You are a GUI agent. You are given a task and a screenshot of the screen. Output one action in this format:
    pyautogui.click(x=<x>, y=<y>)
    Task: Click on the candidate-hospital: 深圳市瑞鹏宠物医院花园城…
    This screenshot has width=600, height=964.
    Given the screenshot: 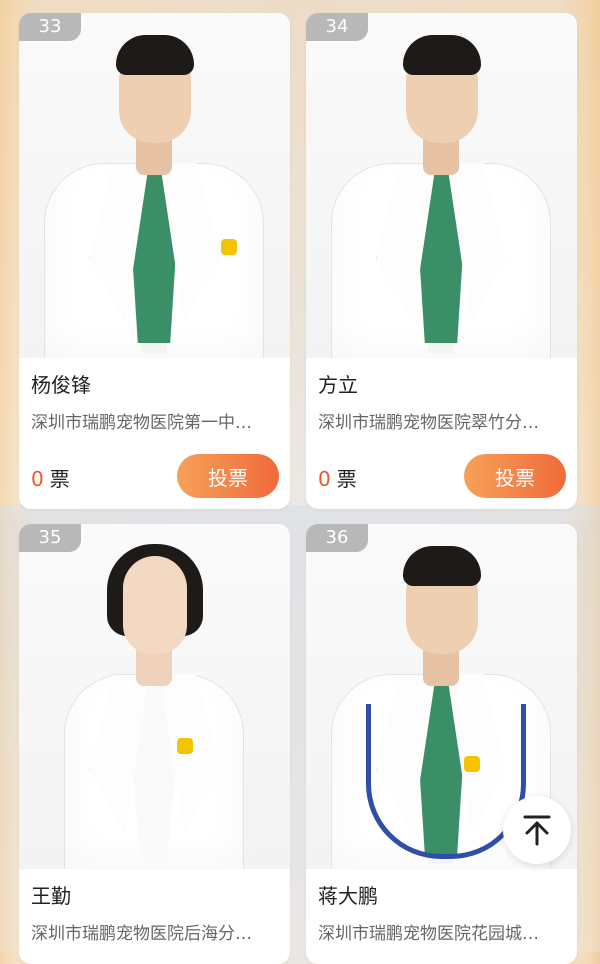 What is the action you would take?
    pyautogui.click(x=428, y=934)
    